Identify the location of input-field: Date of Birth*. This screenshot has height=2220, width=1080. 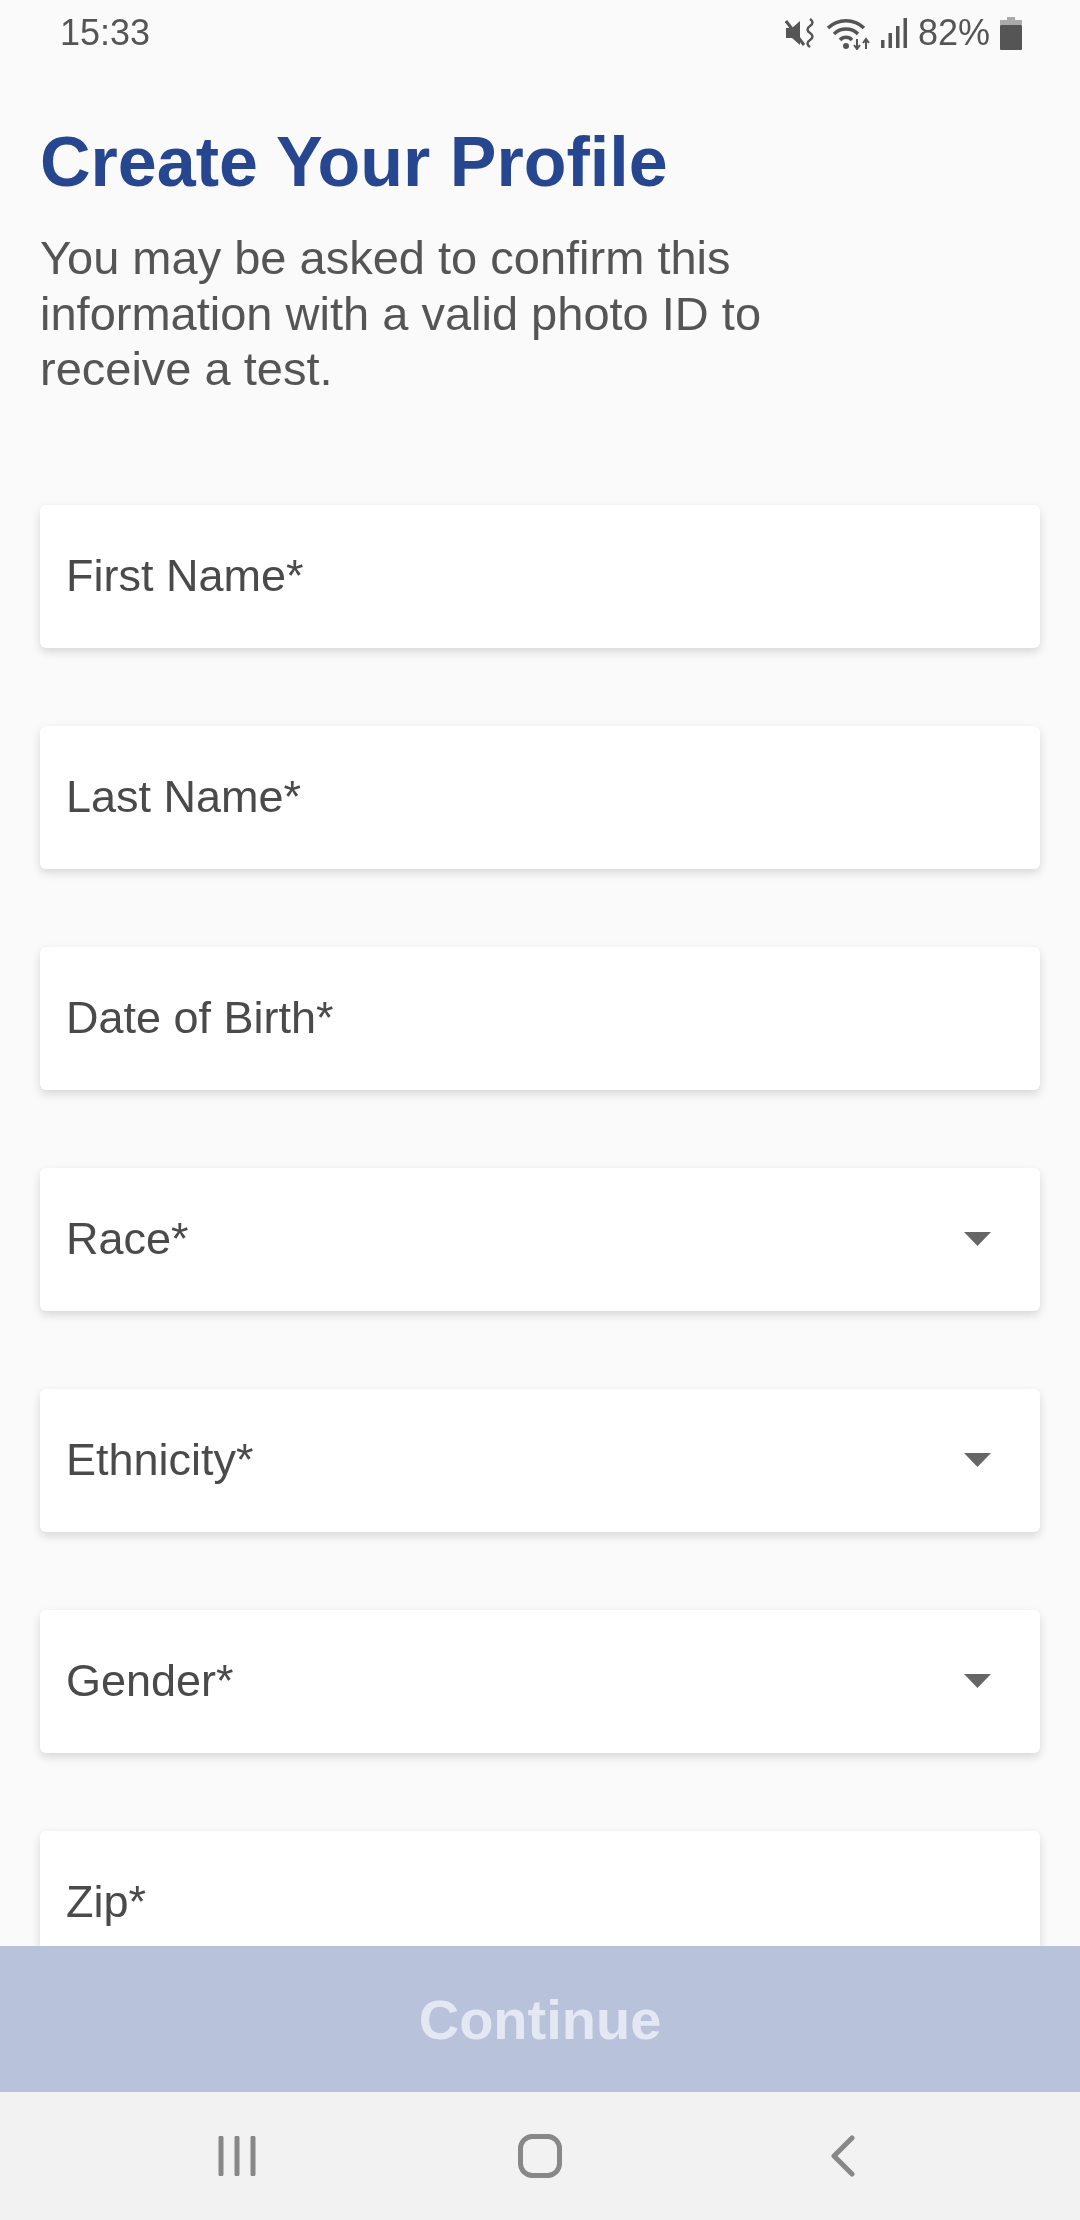
(540, 1018).